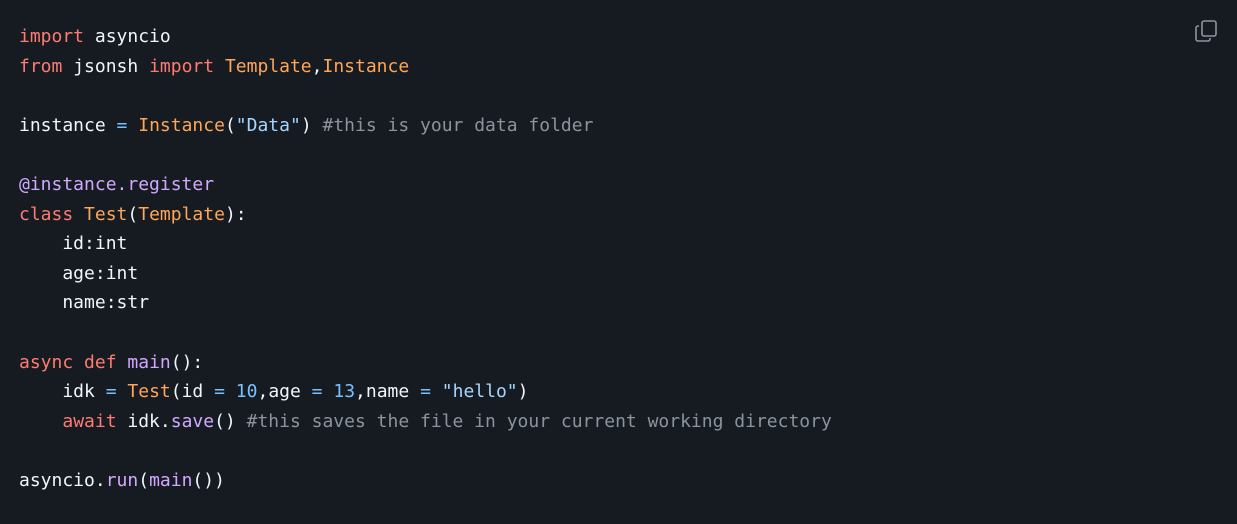 Image resolution: width=1237 pixels, height=524 pixels. What do you see at coordinates (628, 363) in the screenshot?
I see `code-line: async def main():` at bounding box center [628, 363].